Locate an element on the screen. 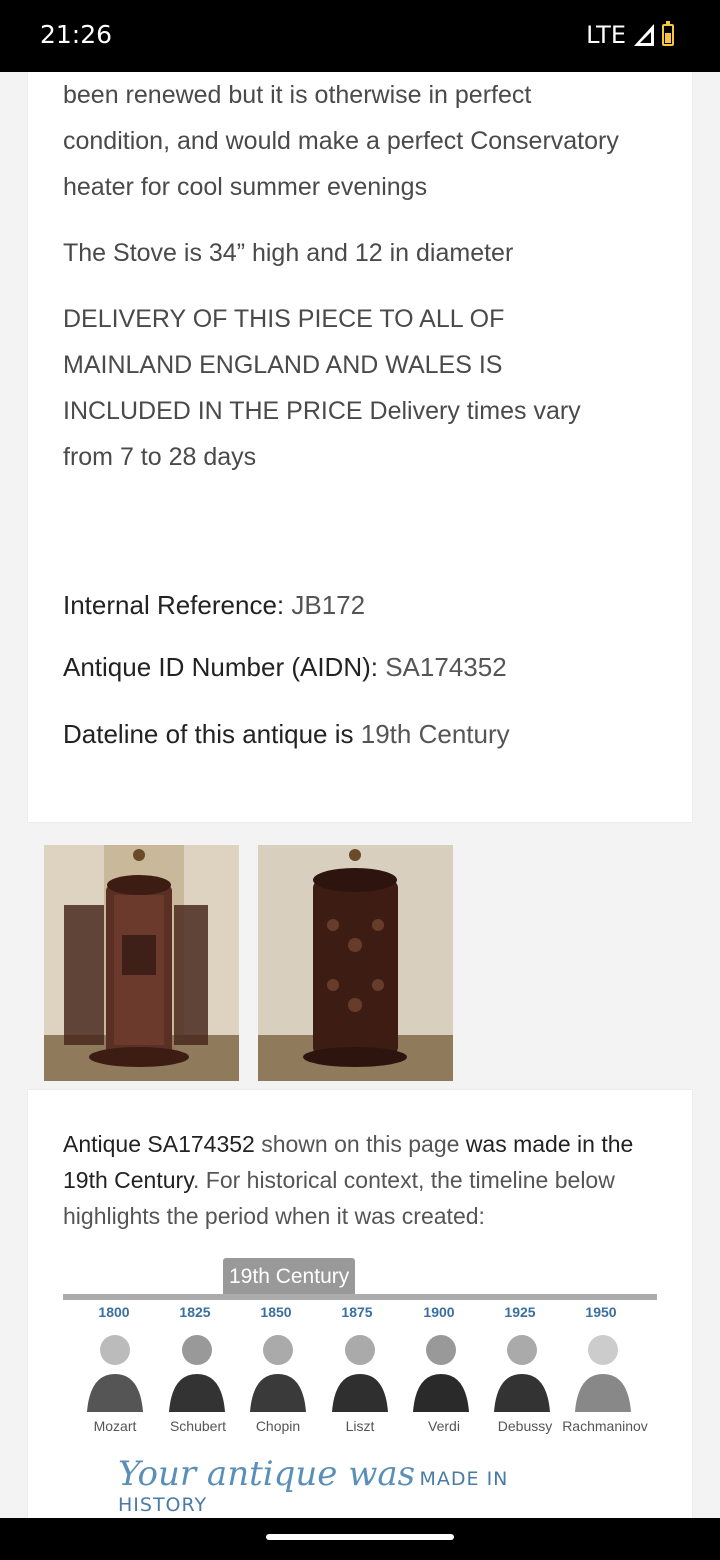  status-bar: 21:26 LTE is located at coordinates (360, 36).